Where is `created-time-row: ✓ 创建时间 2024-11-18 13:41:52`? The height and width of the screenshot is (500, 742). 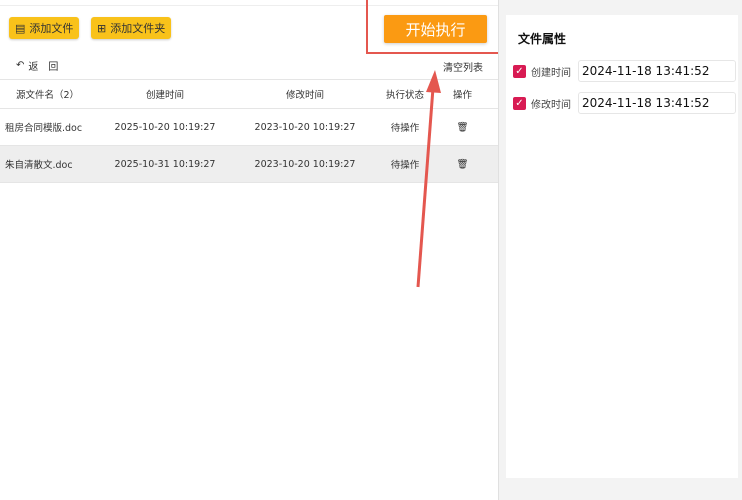 created-time-row: ✓ 创建时间 2024-11-18 13:41:52 is located at coordinates (624, 71).